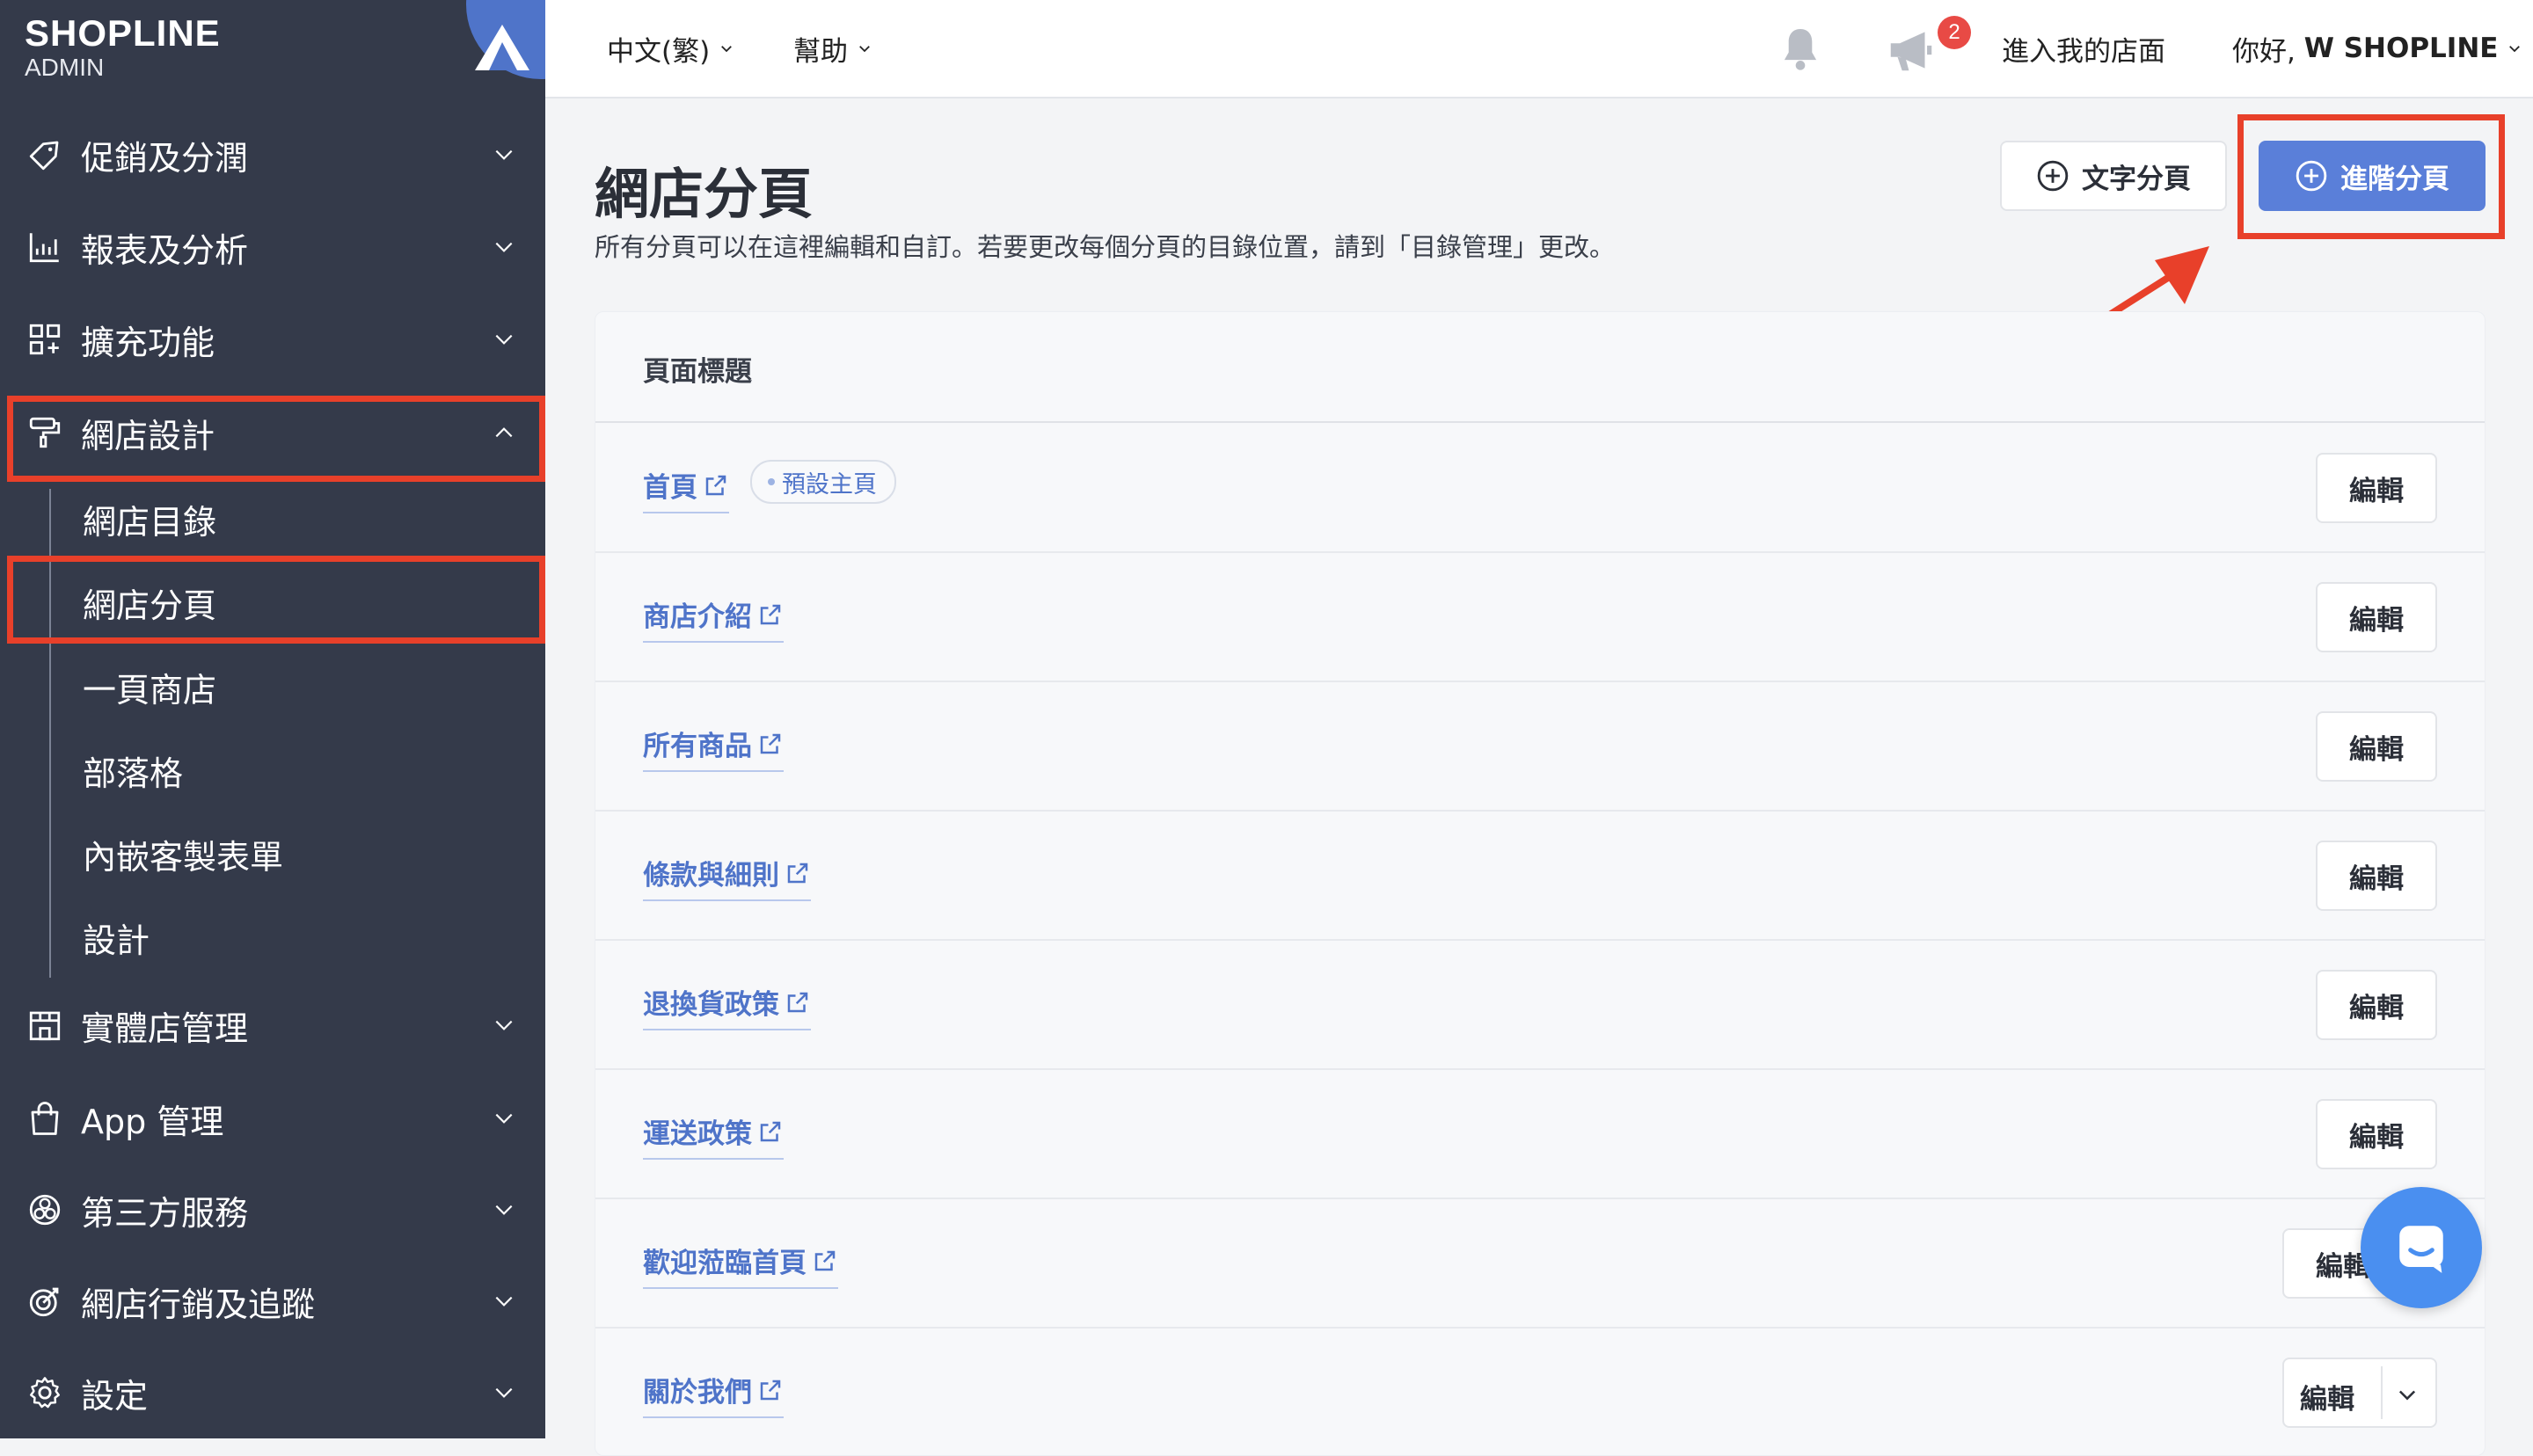 Image resolution: width=2533 pixels, height=1456 pixels. What do you see at coordinates (1540, 876) in the screenshot?
I see `table-row: 條款與細則 編輯` at bounding box center [1540, 876].